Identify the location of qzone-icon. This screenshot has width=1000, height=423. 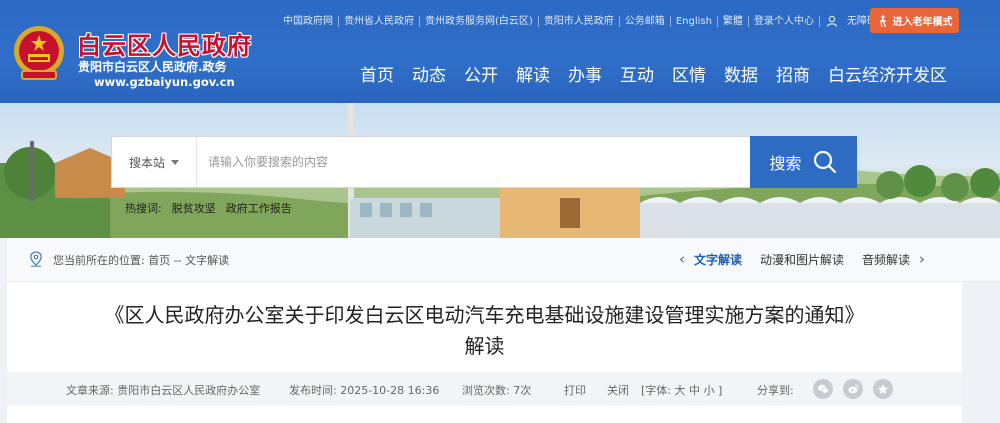
(883, 389).